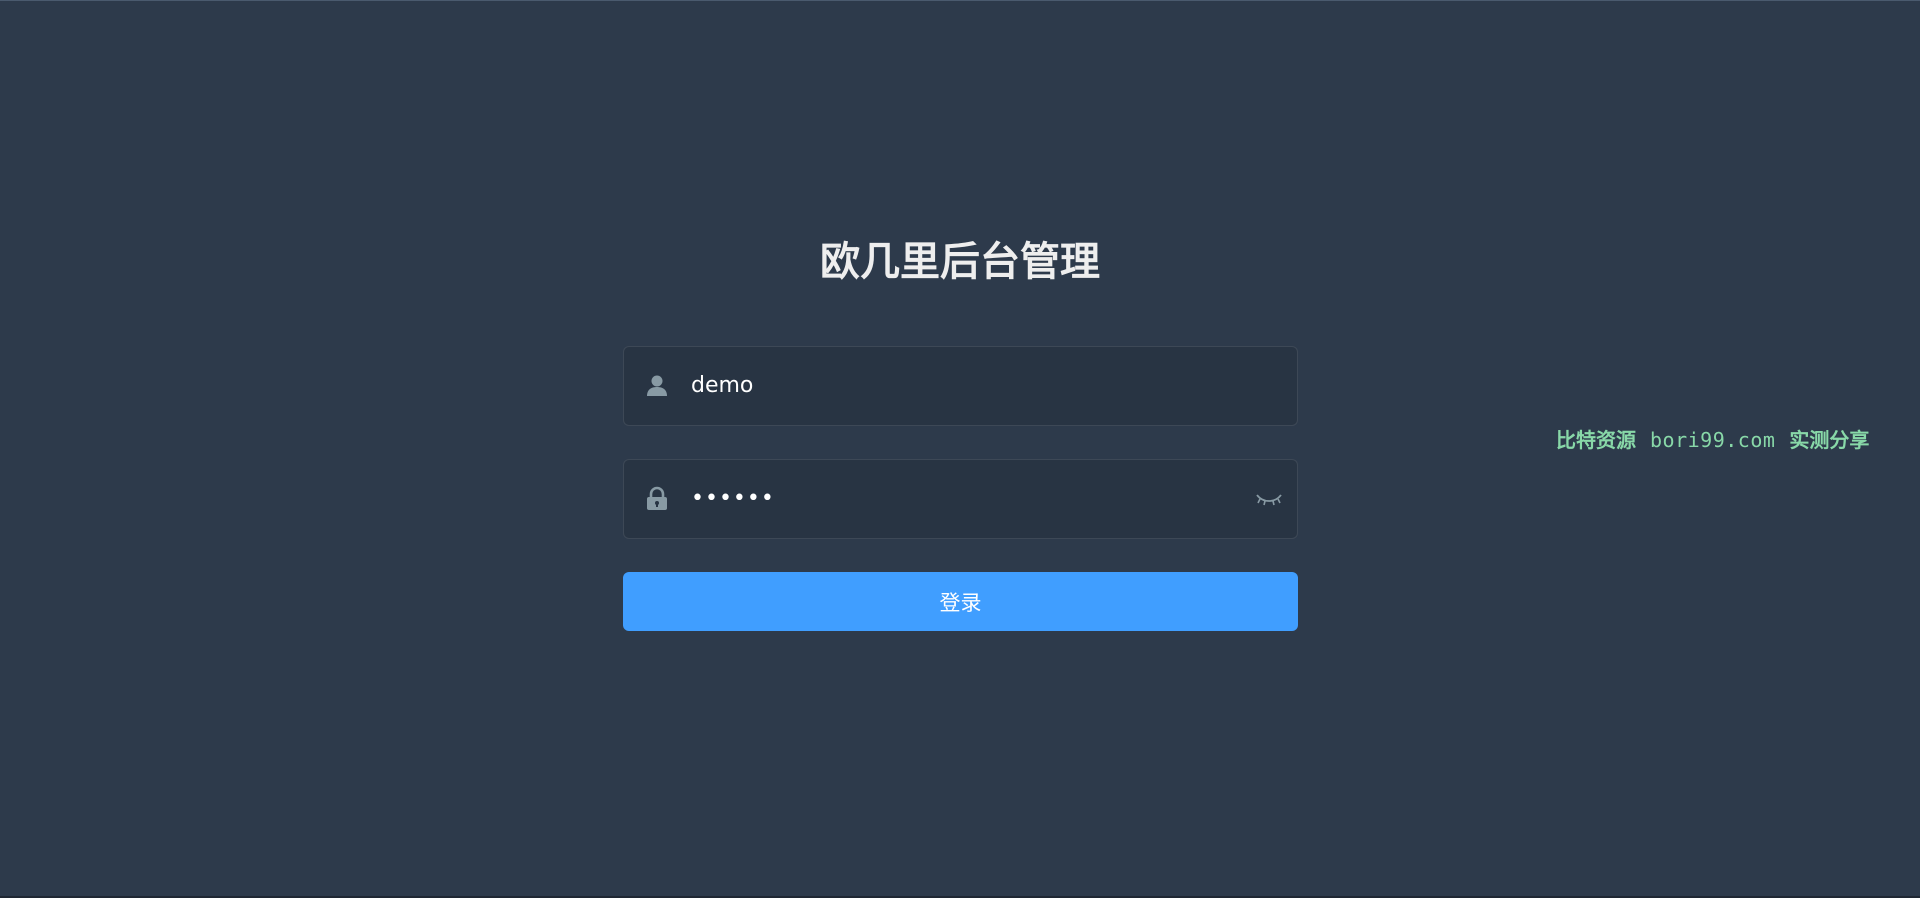 This screenshot has height=898, width=1920. I want to click on top-divider, so click(960, 0).